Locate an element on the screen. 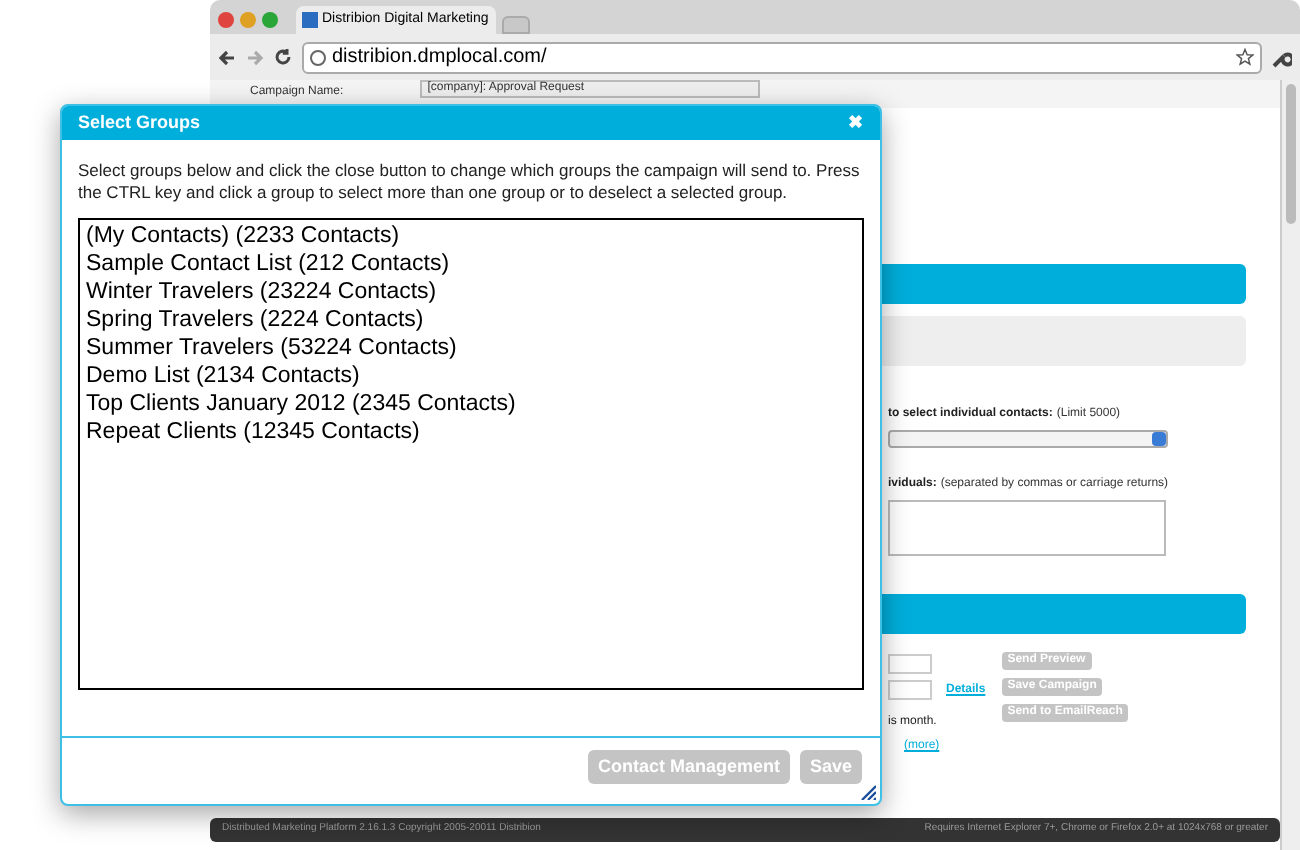 The width and height of the screenshot is (1300, 850). minimize-window-icon is located at coordinates (248, 19).